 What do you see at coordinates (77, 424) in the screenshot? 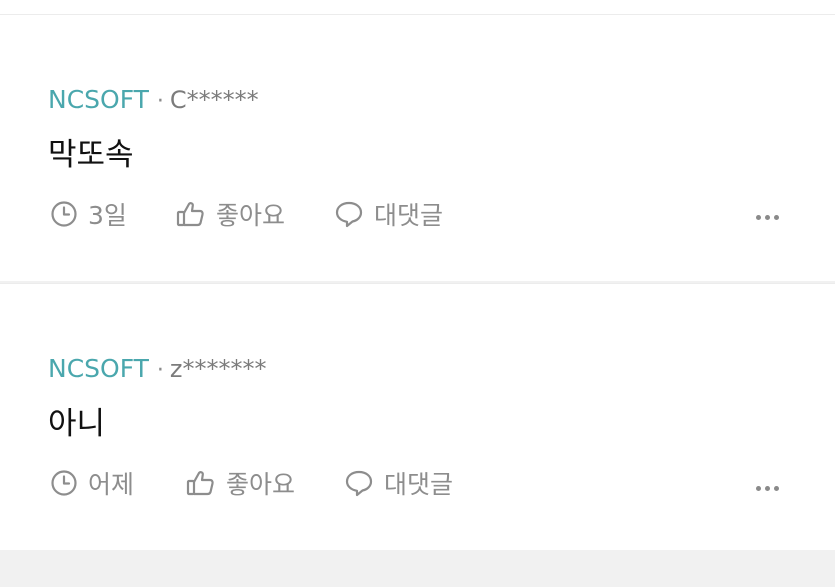
I see `comment-text: 아니` at bounding box center [77, 424].